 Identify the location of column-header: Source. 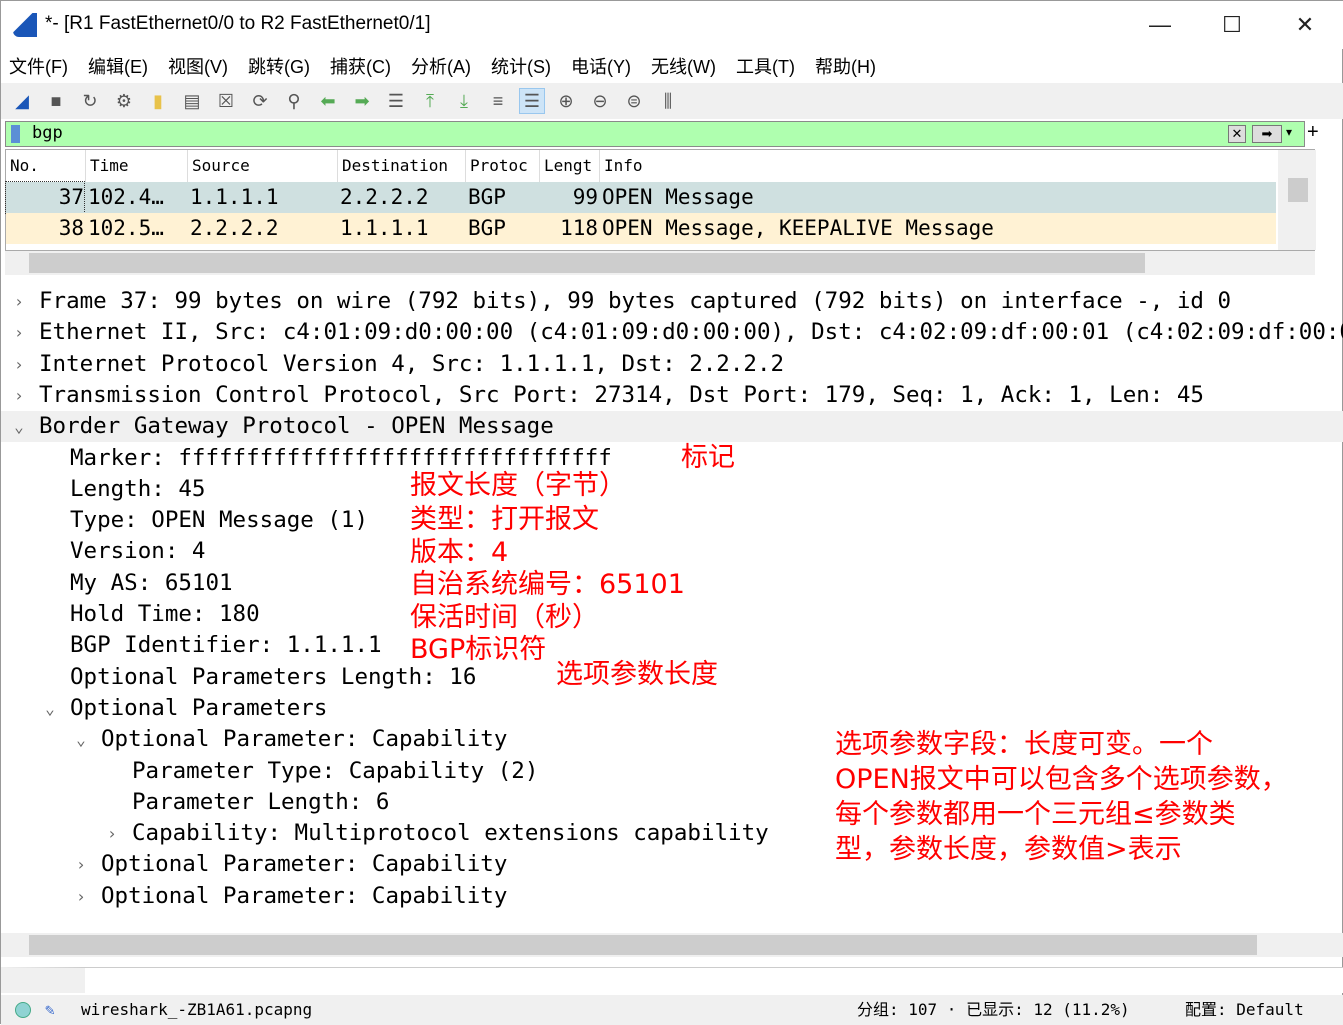
(263, 166).